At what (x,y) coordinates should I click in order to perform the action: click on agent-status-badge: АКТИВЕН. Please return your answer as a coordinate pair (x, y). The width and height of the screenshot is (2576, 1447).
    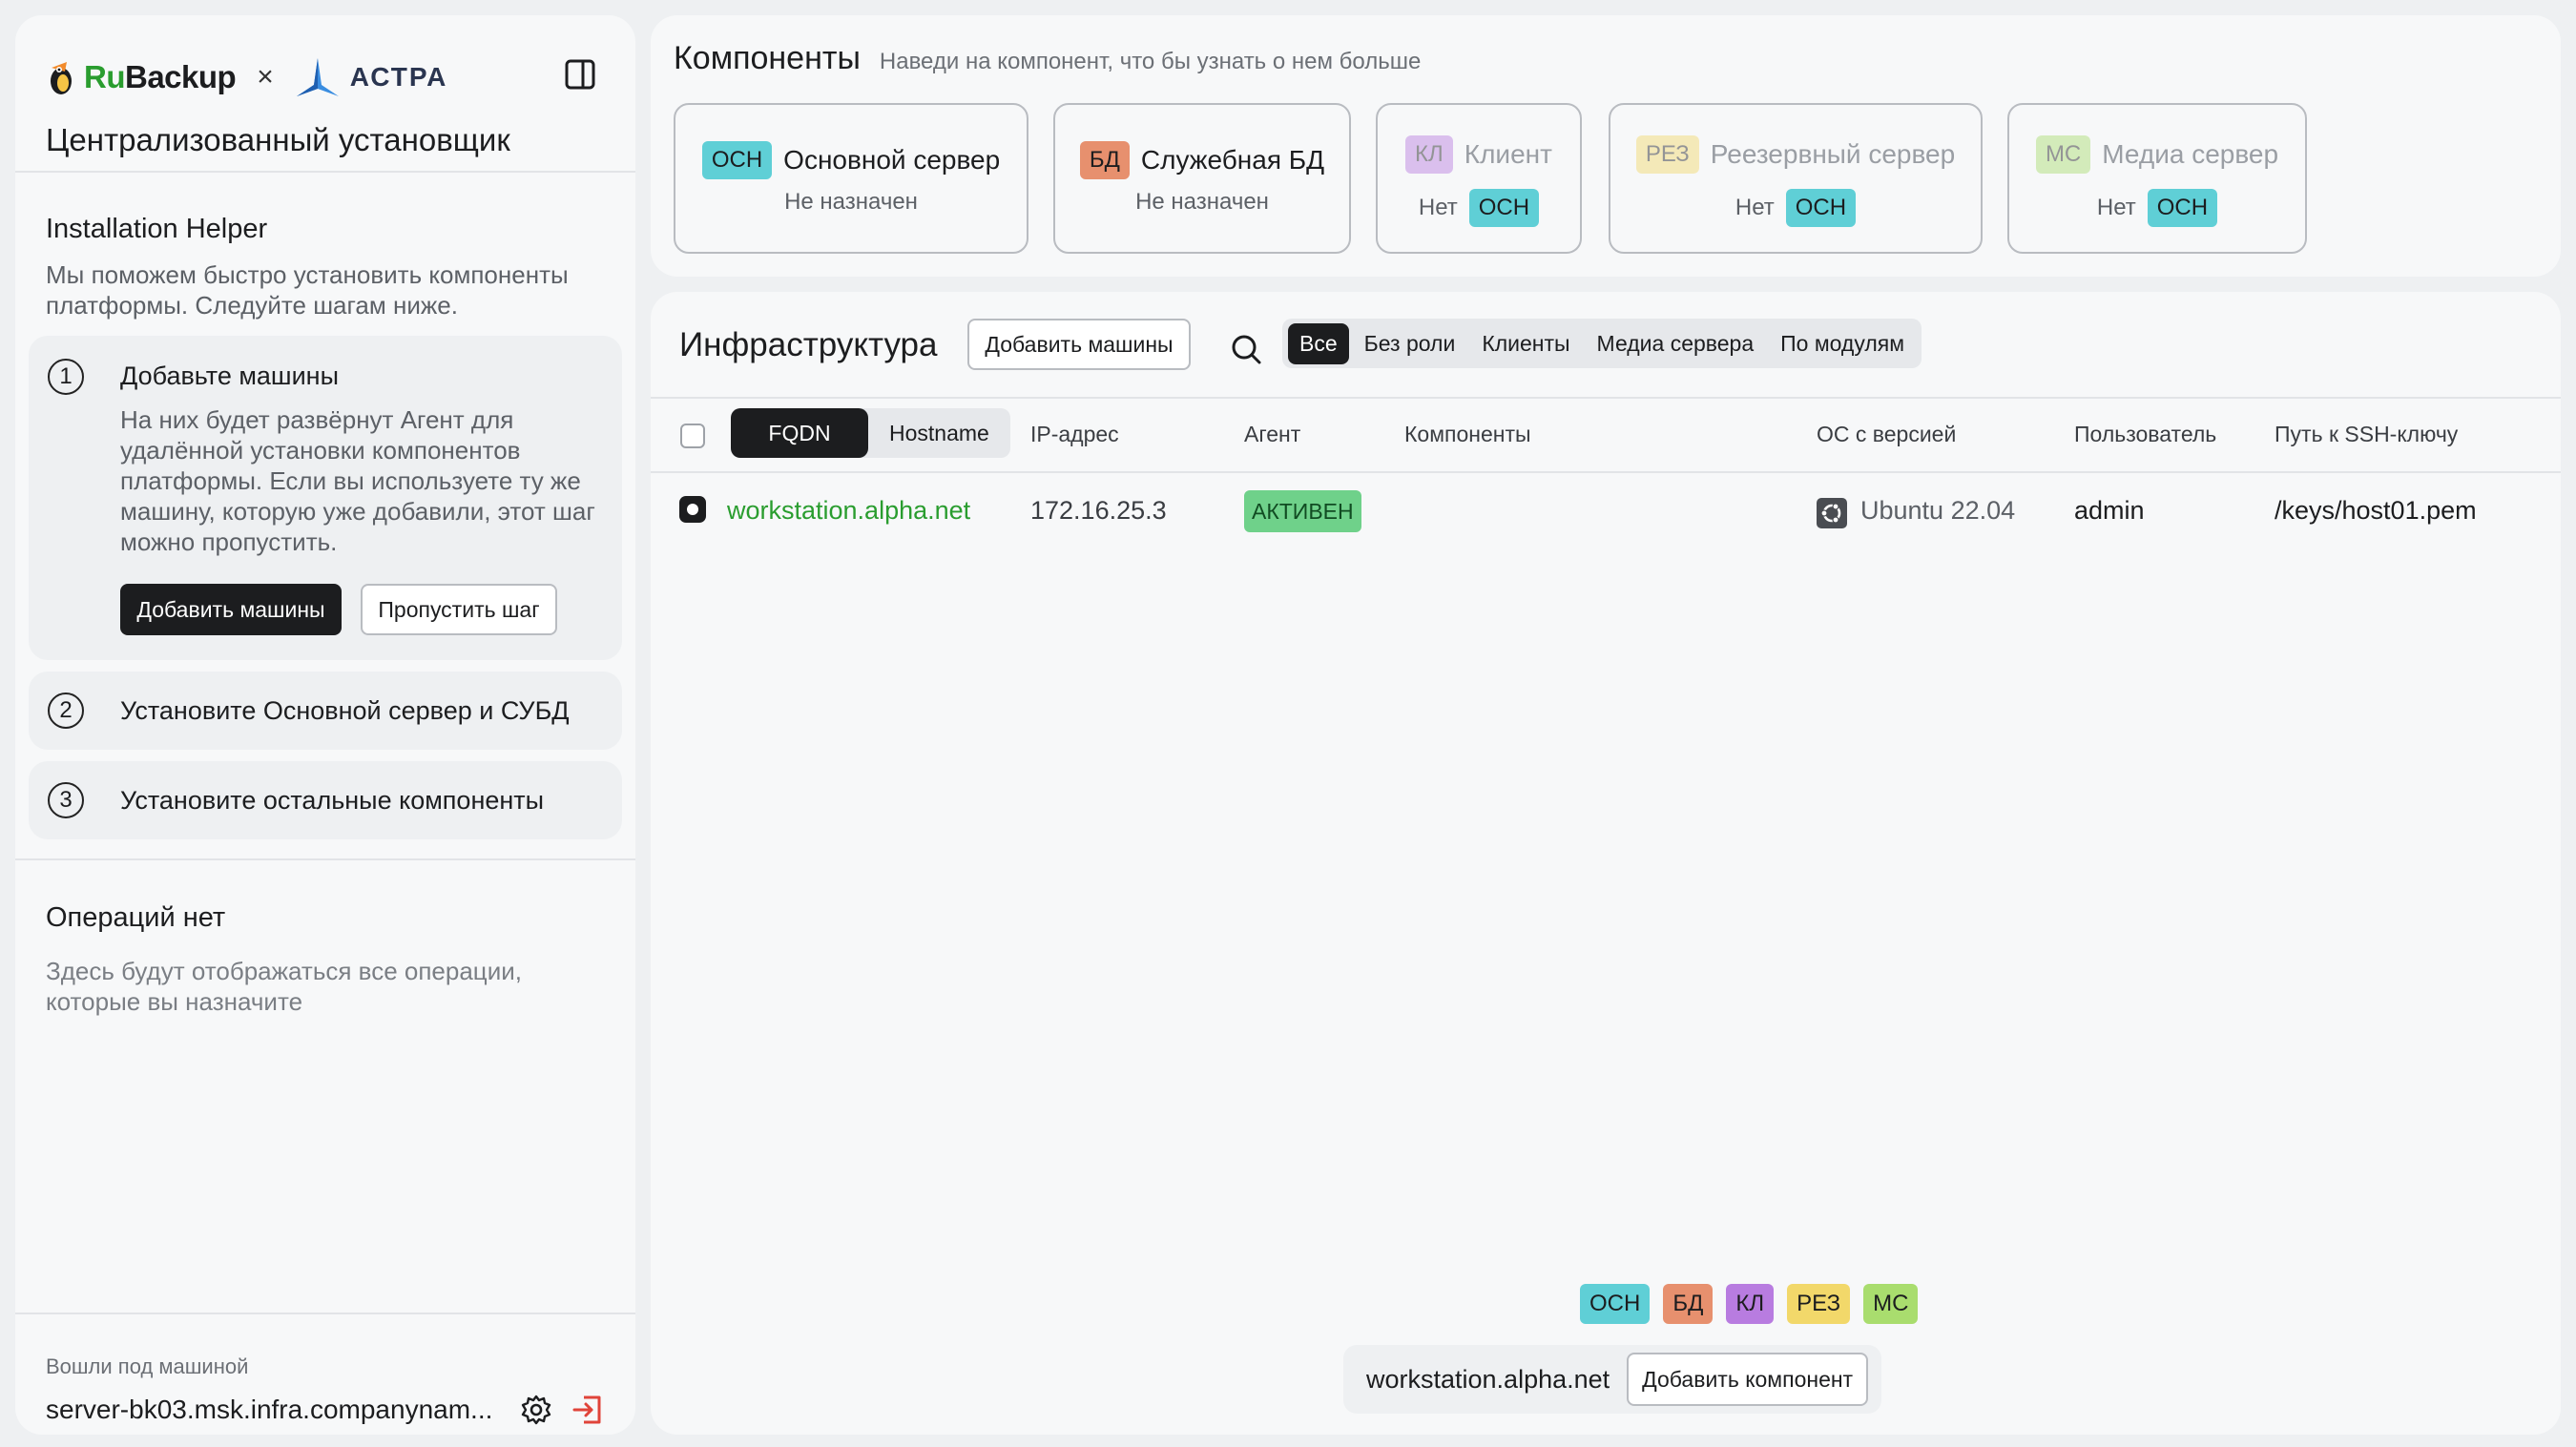
    Looking at the image, I should click on (1302, 511).